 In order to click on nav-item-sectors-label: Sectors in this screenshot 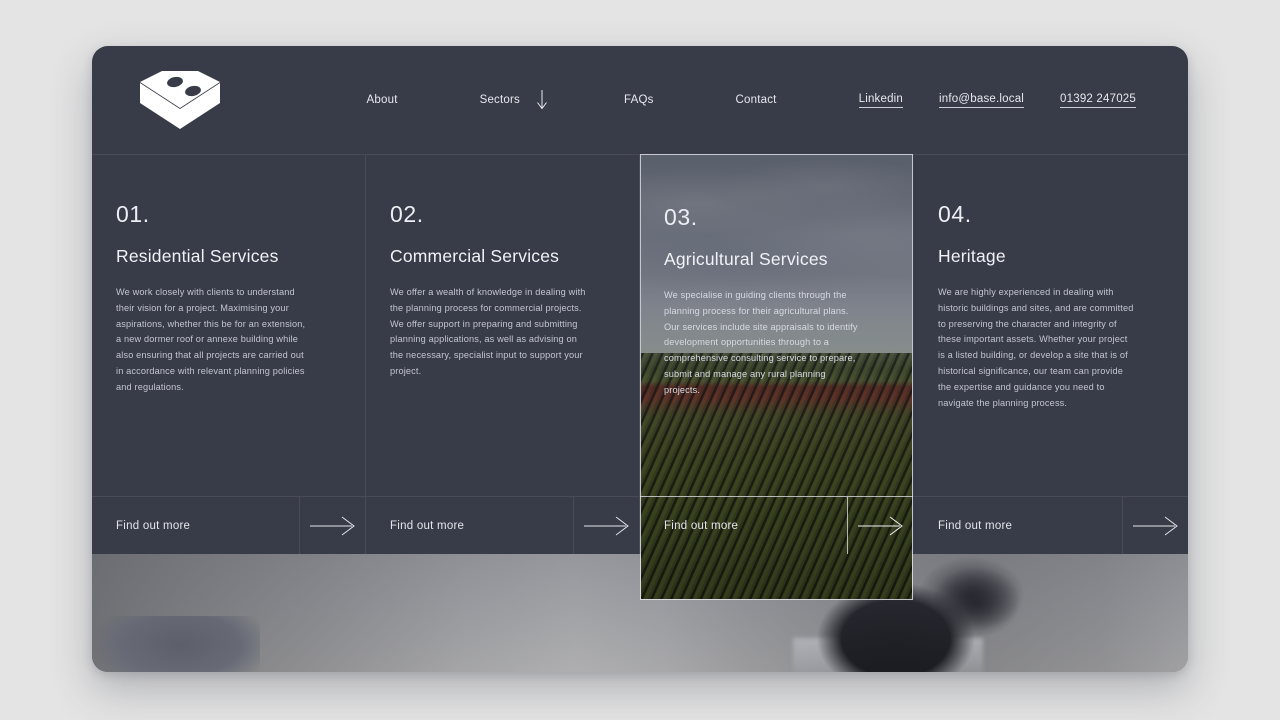, I will do `click(499, 100)`.